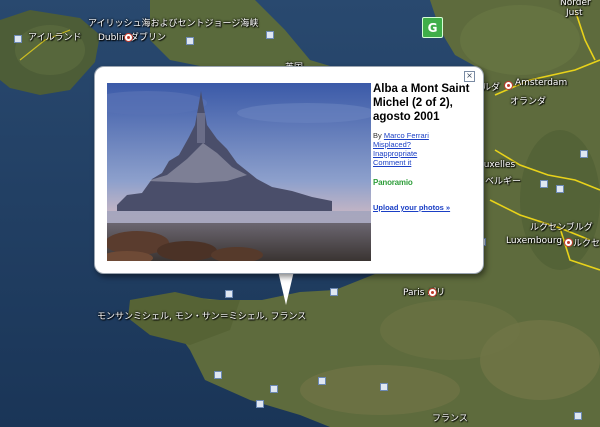 This screenshot has width=600, height=427. Describe the element at coordinates (469, 76) in the screenshot. I see `close-icon: ×` at that location.